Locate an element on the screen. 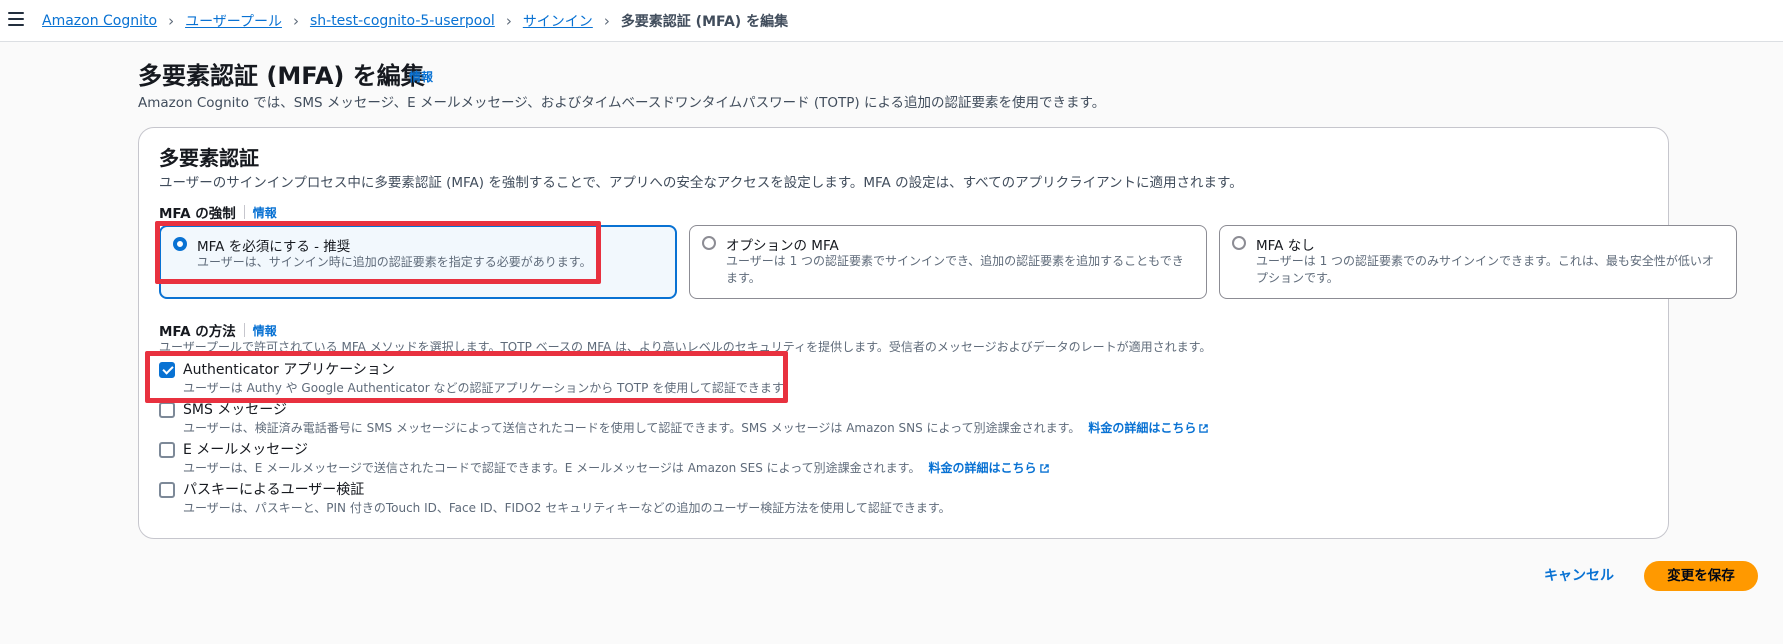  breadcrumb-current: 多要素認証 (MFA) を編集 is located at coordinates (704, 22).